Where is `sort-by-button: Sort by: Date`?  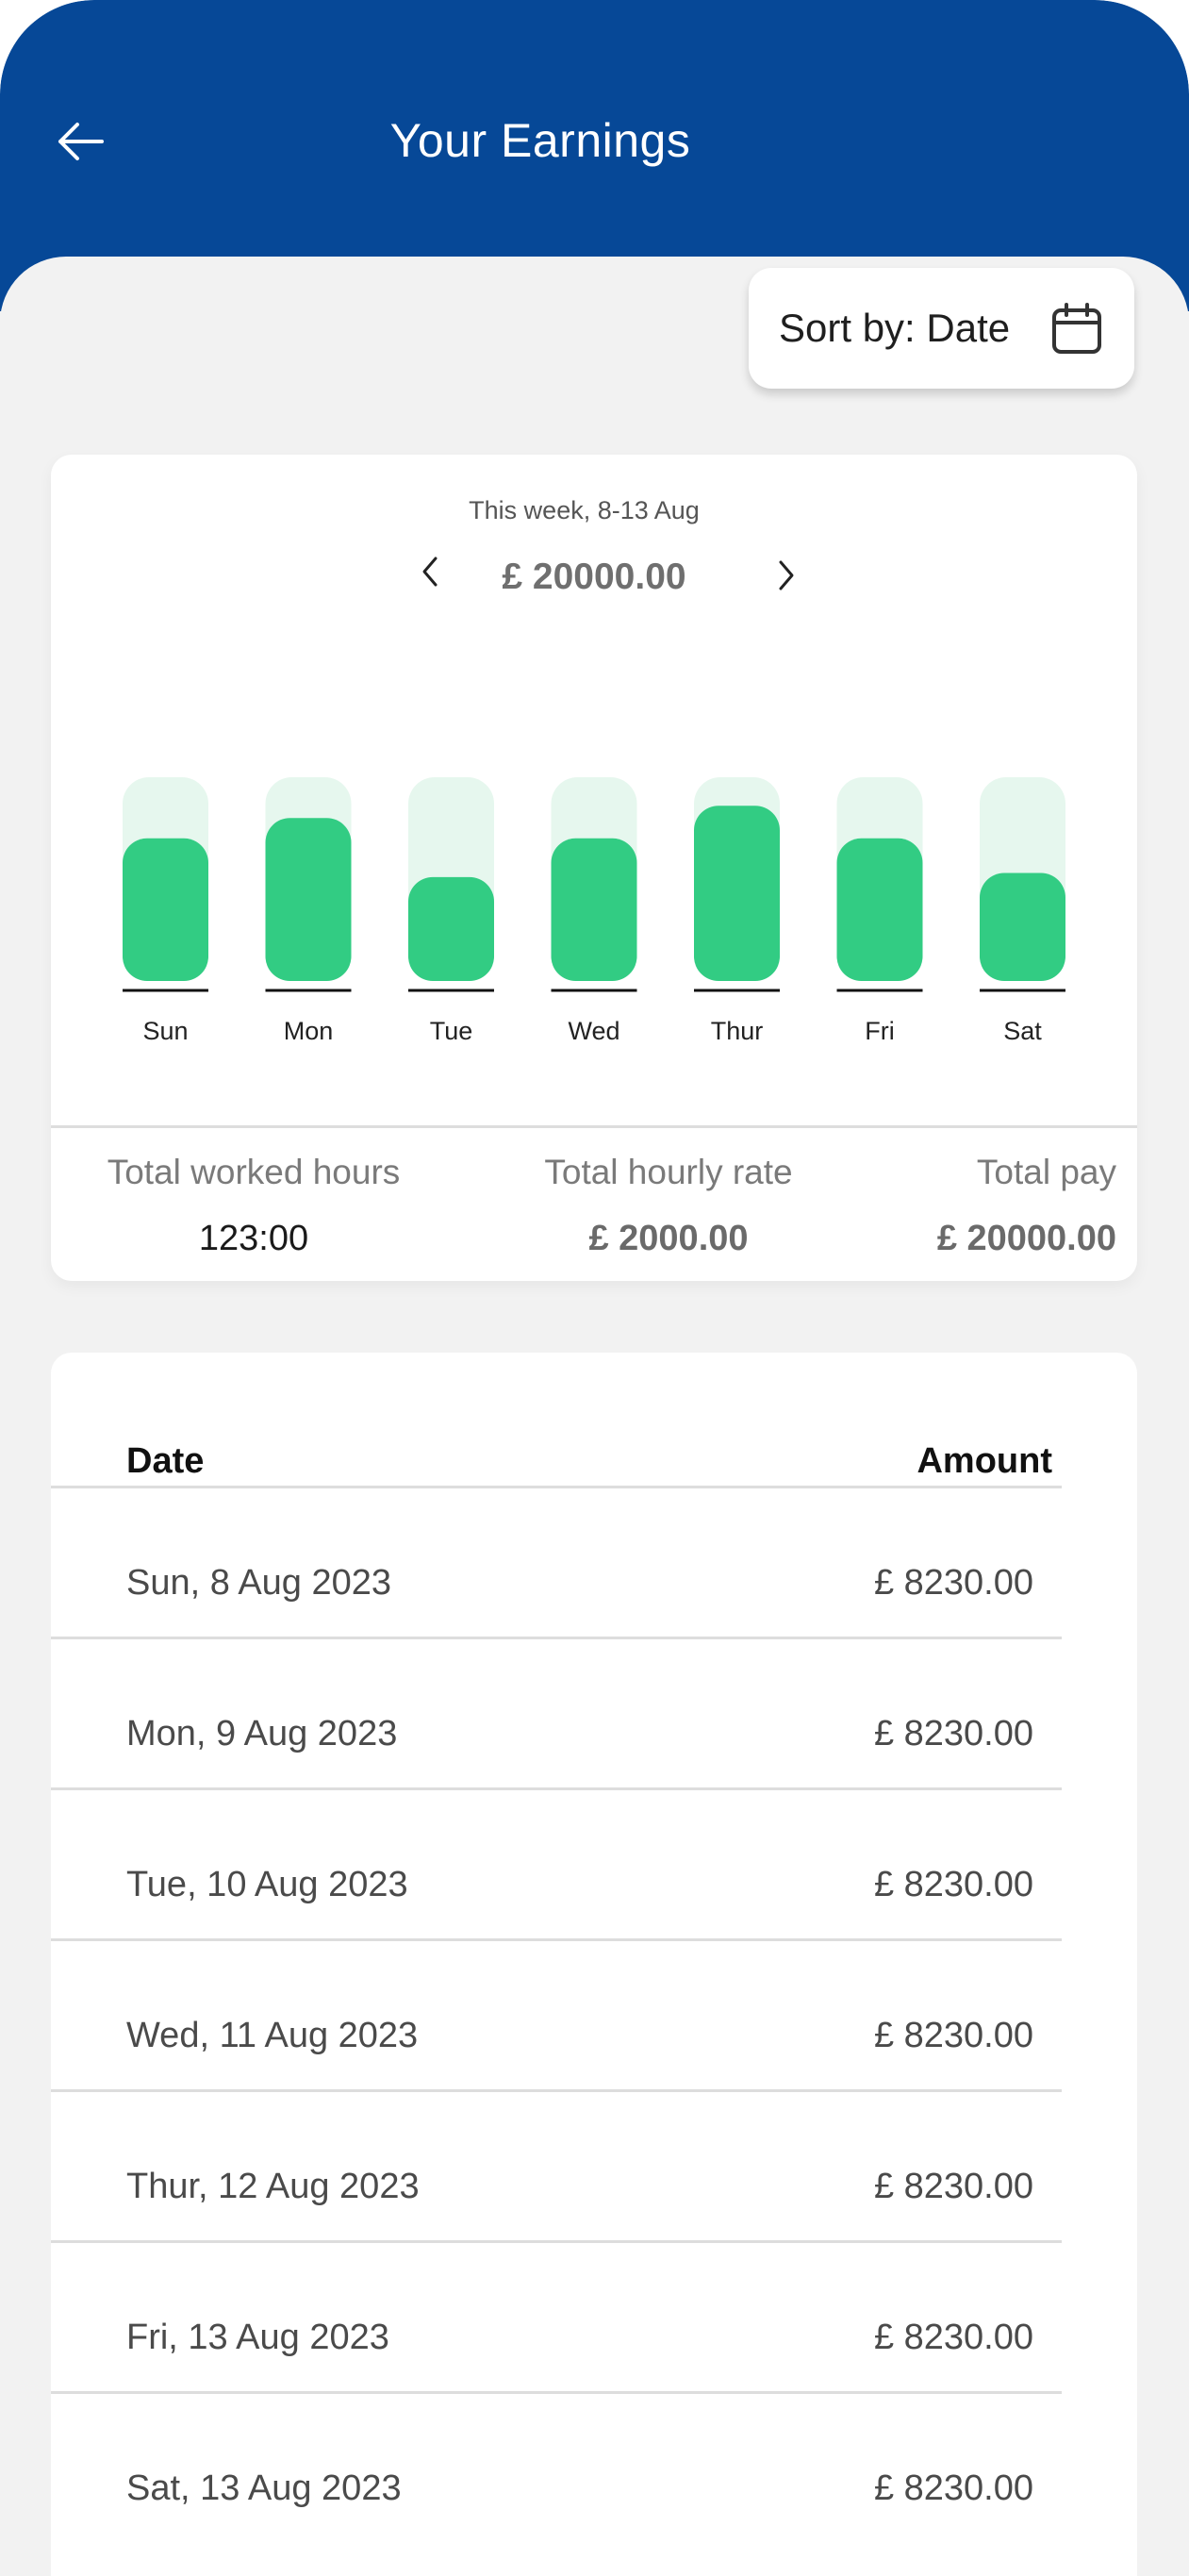
sort-by-button: Sort by: Date is located at coordinates (942, 328).